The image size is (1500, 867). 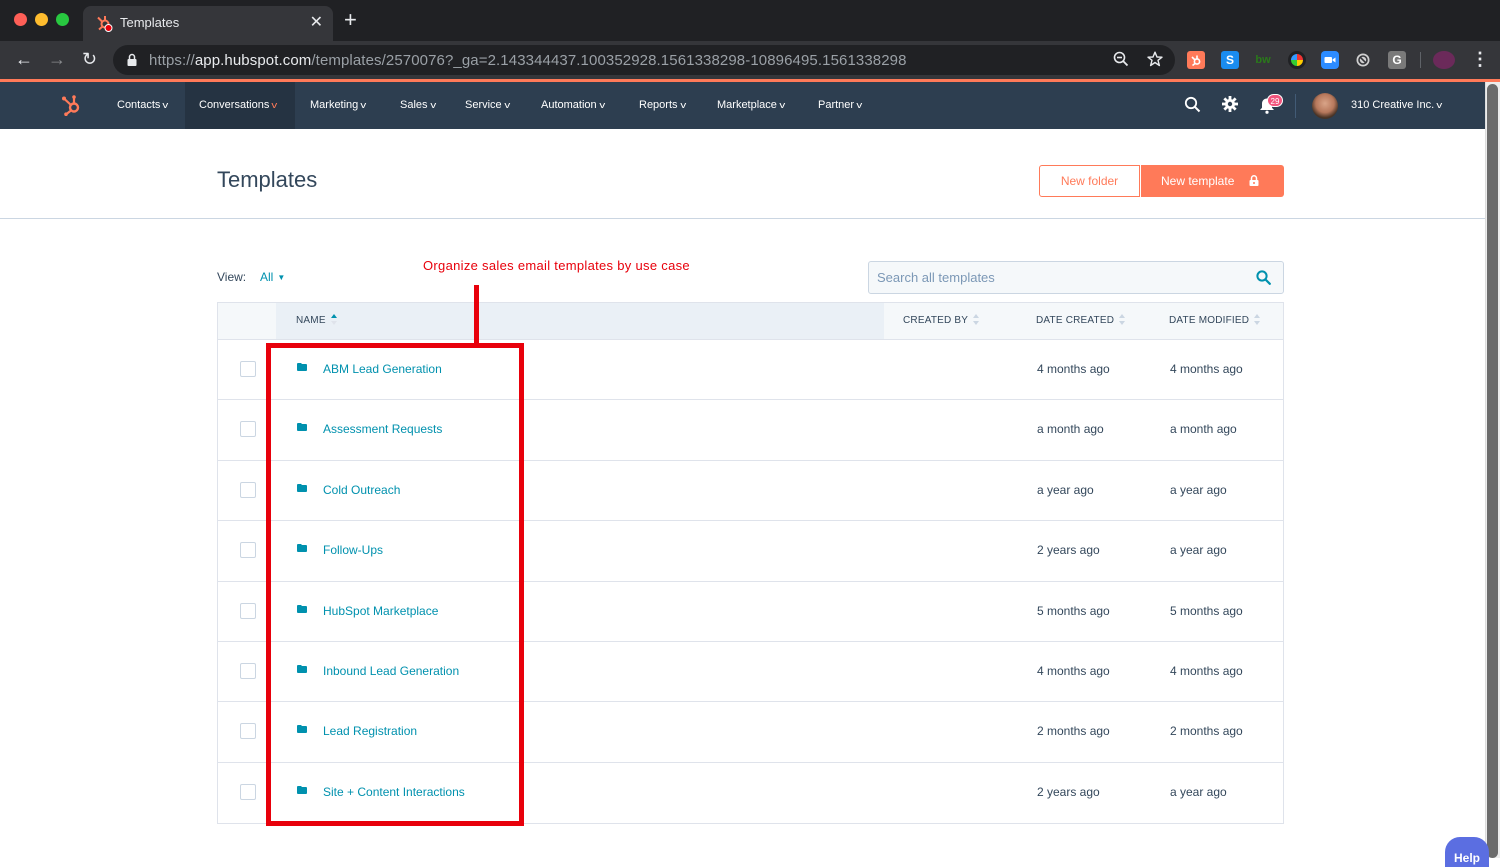 I want to click on bookmark-star-icon, so click(x=1155, y=59).